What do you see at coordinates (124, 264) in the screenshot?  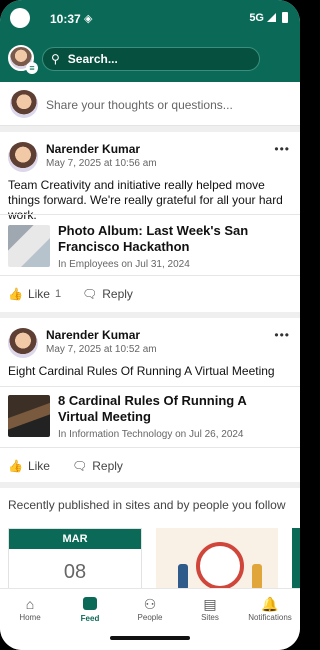 I see `link-meta: In Employees on Jul 31, 2024` at bounding box center [124, 264].